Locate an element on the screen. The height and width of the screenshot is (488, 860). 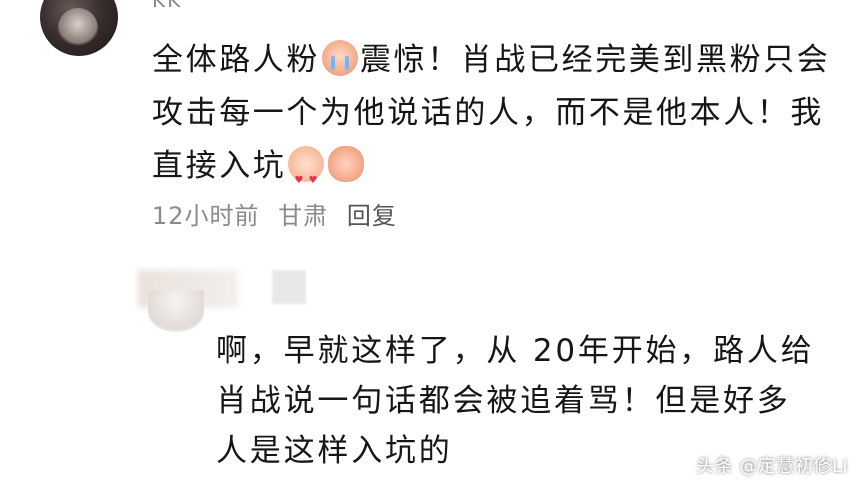
blurred-badge is located at coordinates (289, 287).